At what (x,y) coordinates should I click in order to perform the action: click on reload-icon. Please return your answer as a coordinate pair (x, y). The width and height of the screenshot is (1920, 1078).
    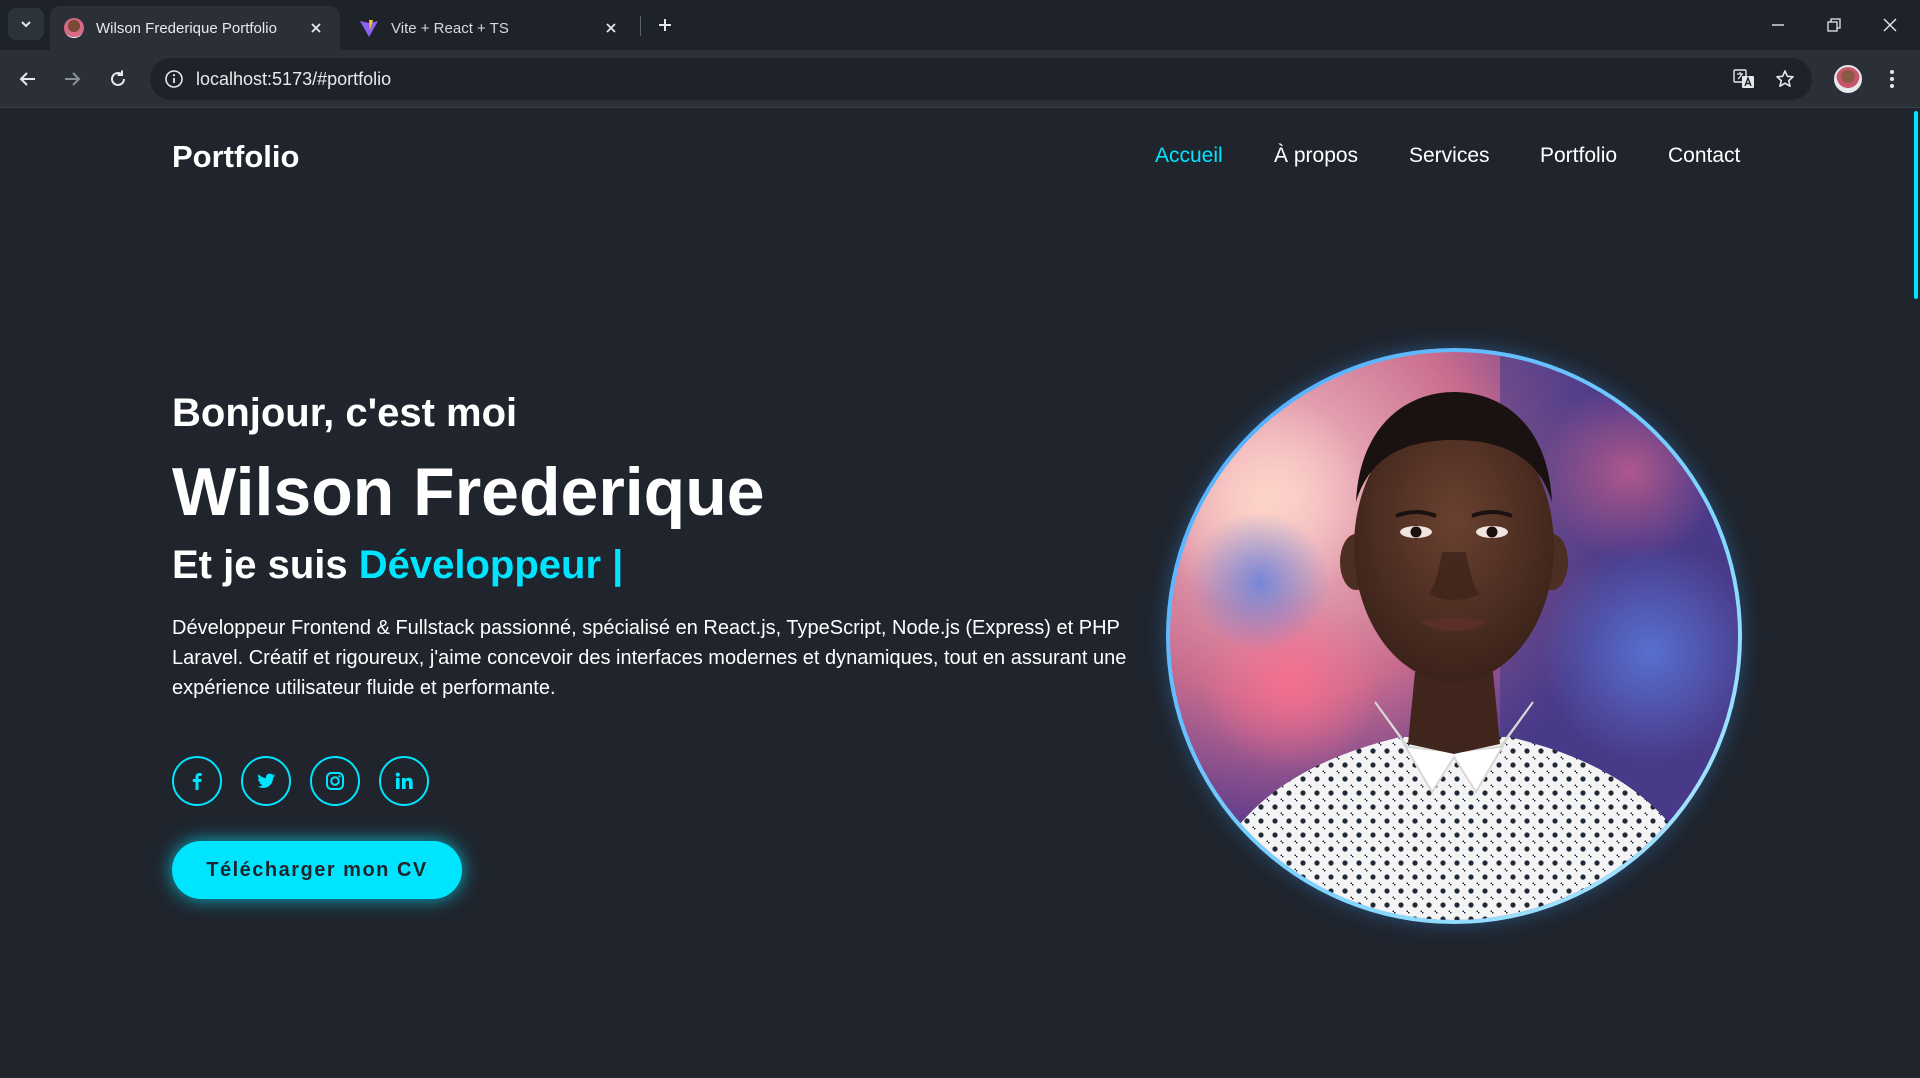
    Looking at the image, I should click on (118, 78).